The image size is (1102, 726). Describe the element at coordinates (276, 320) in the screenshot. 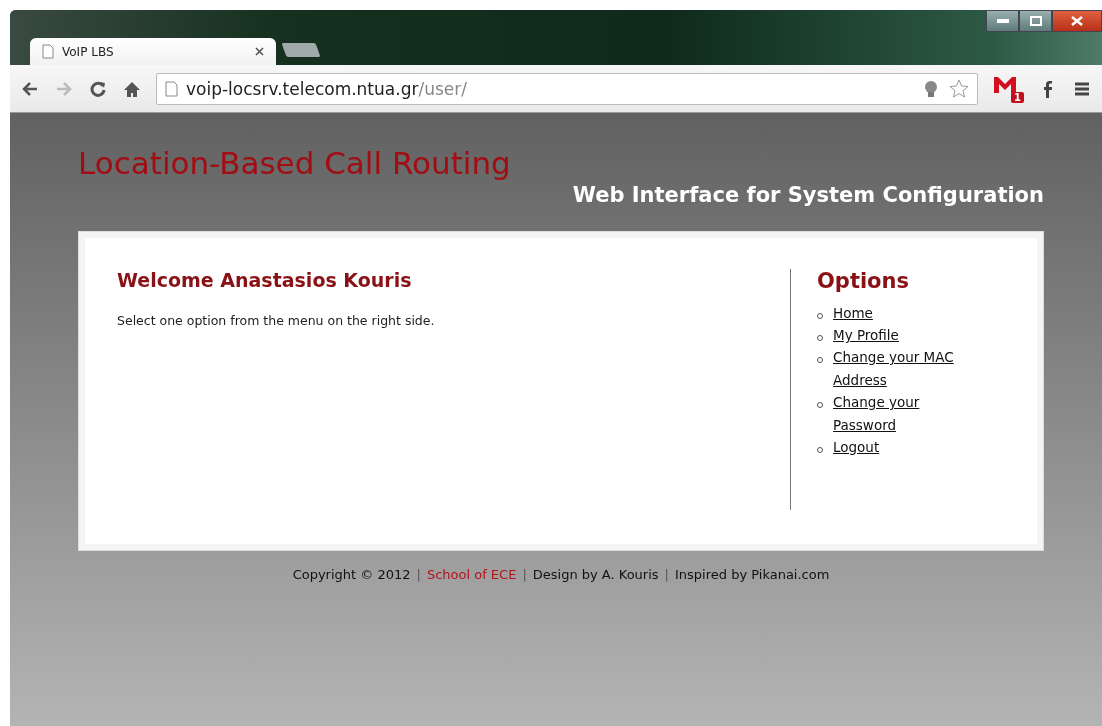

I see `instruction-text: Select one option from the menu on the right side.` at that location.